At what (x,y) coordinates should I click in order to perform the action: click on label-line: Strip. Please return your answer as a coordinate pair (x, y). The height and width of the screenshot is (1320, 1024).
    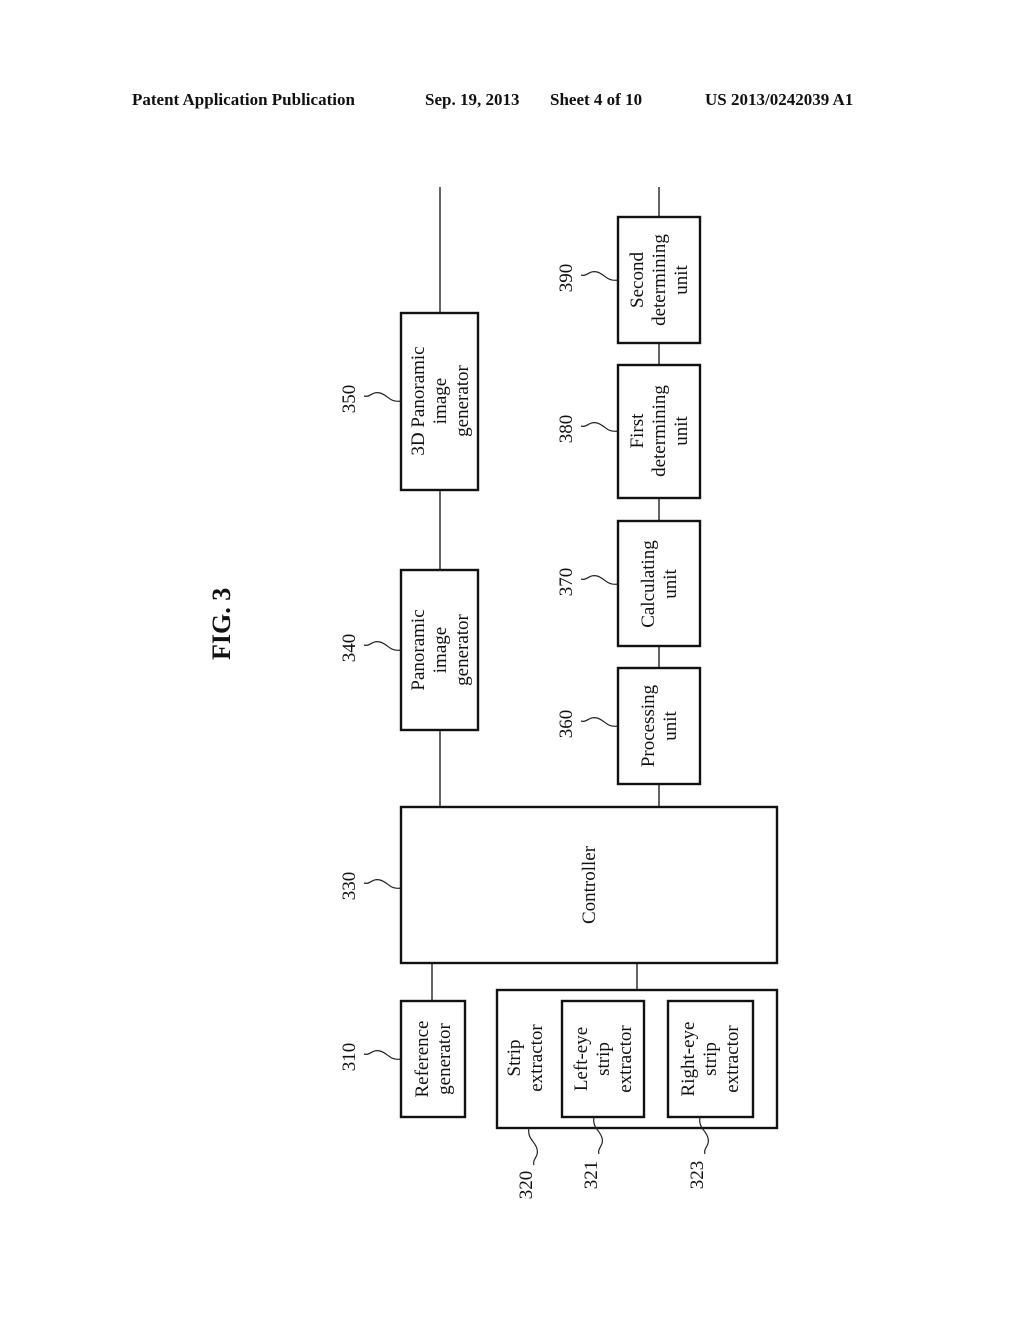
    Looking at the image, I should click on (514, 1058).